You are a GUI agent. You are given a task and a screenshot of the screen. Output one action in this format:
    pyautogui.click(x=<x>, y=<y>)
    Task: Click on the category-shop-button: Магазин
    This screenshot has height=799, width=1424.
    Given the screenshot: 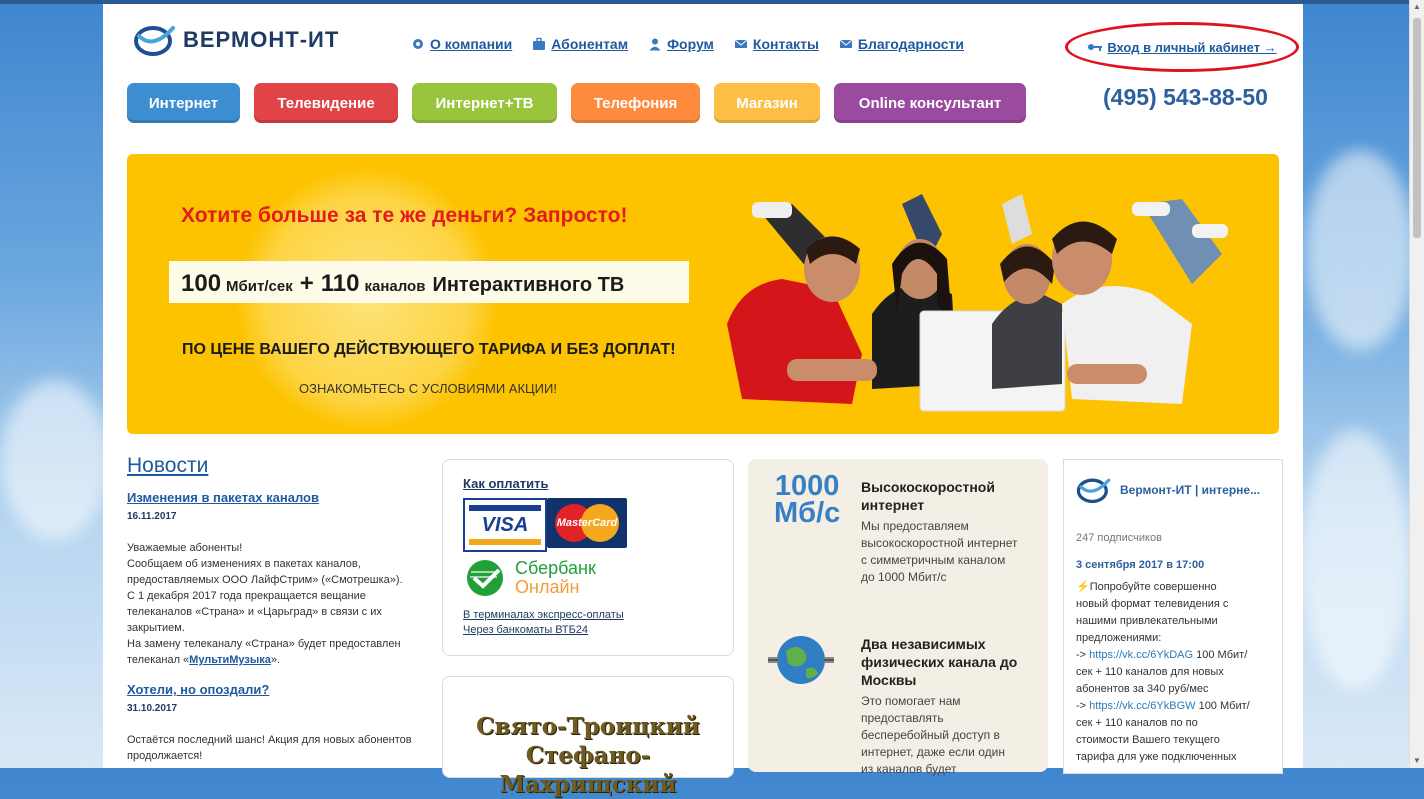 What is the action you would take?
    pyautogui.click(x=767, y=103)
    